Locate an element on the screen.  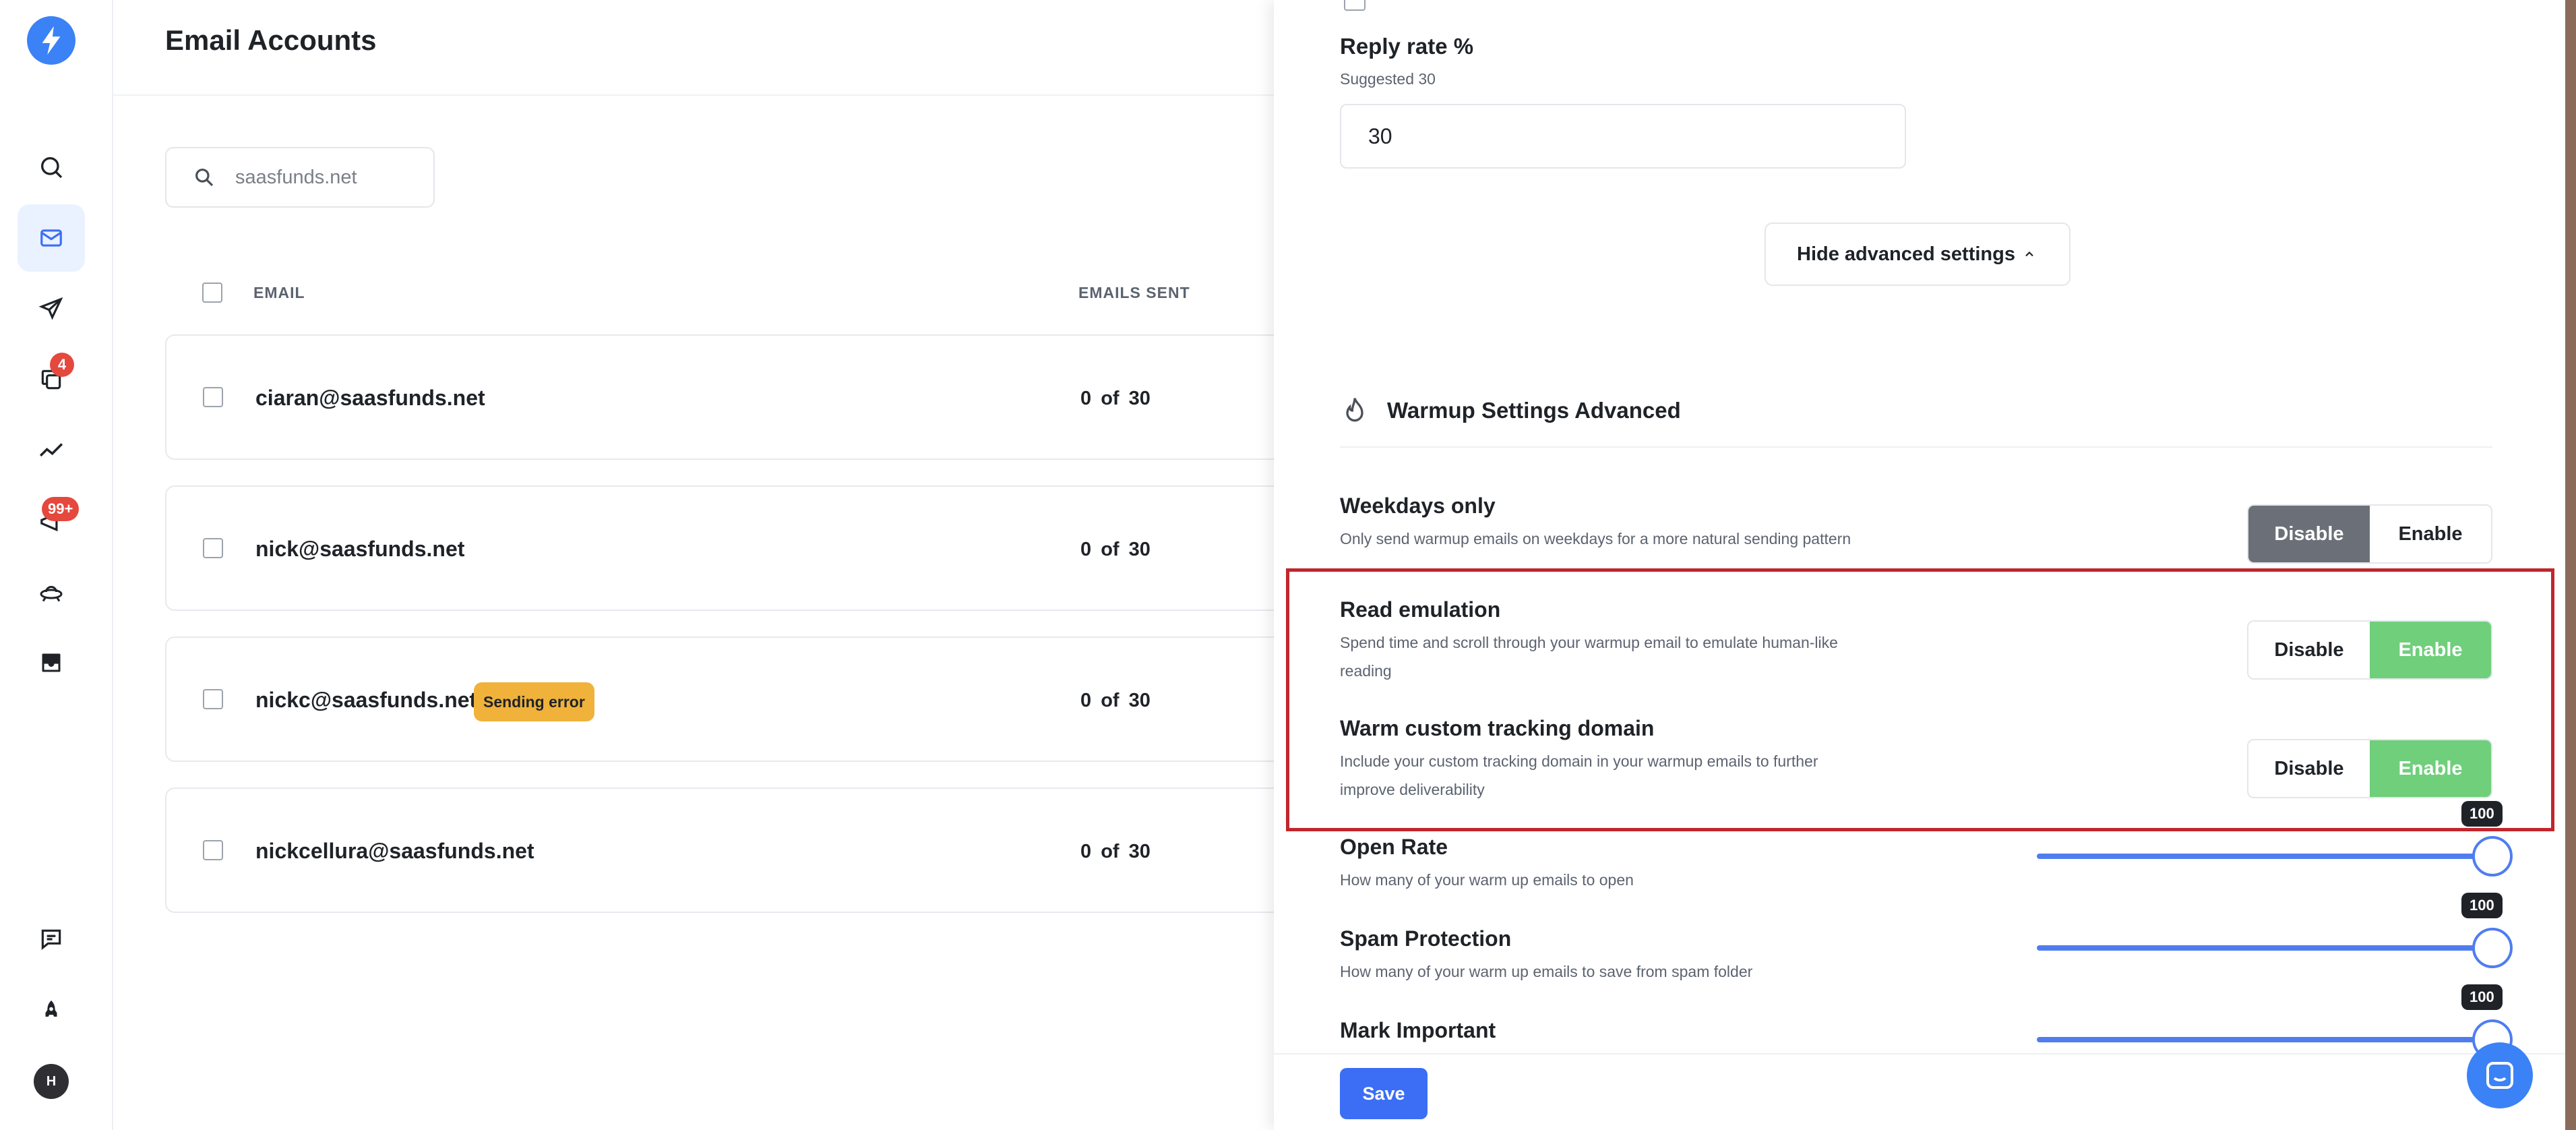
ufo-icon is located at coordinates (52, 594).